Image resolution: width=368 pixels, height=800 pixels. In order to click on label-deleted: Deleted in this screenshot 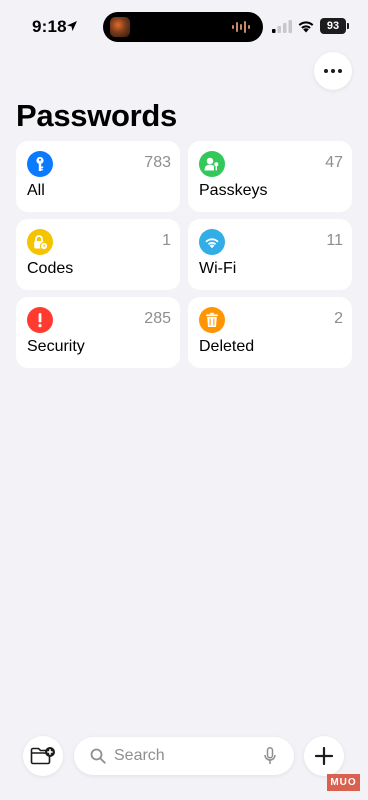, I will do `click(227, 346)`.